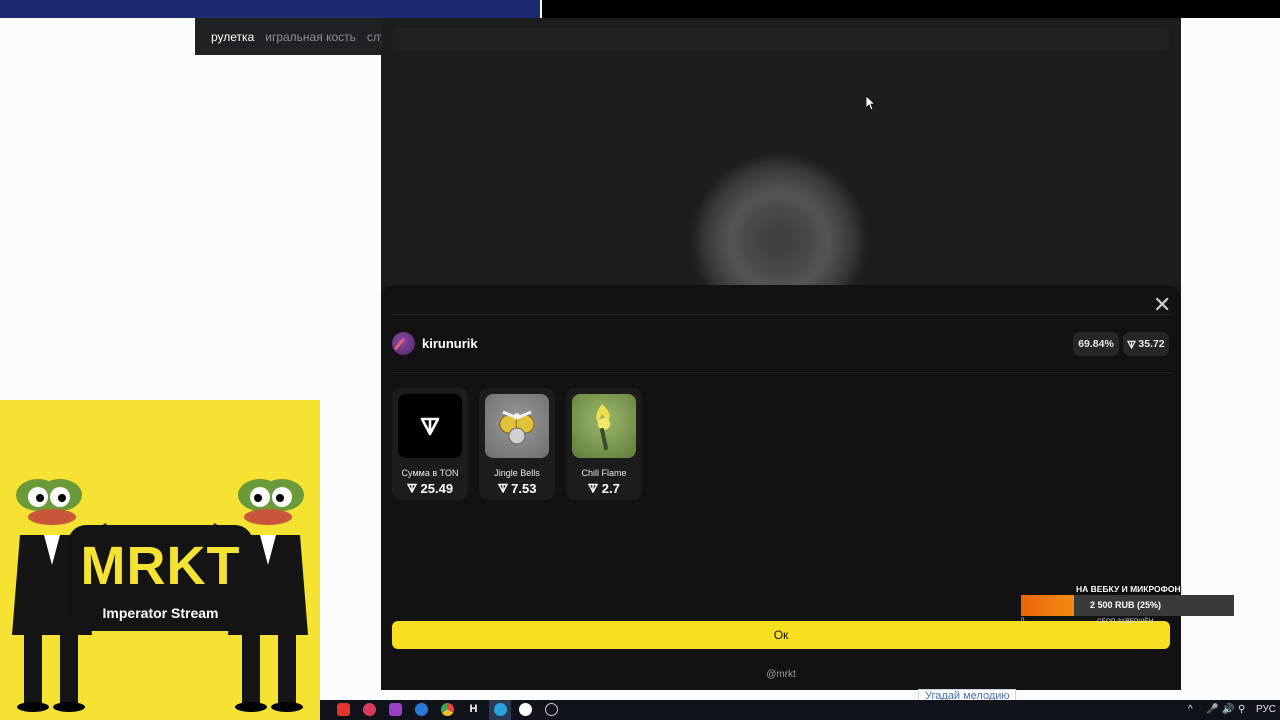 This screenshot has width=1280, height=720. What do you see at coordinates (430, 473) in the screenshot?
I see `item-label: Сумма в TON` at bounding box center [430, 473].